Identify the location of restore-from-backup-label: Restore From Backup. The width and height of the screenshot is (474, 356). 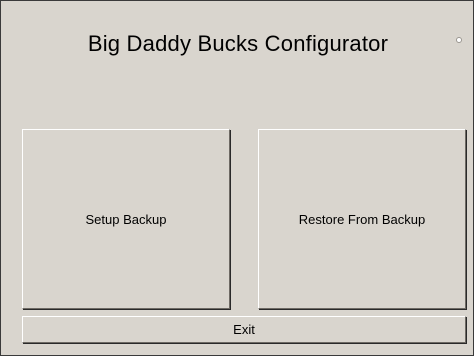
(362, 219).